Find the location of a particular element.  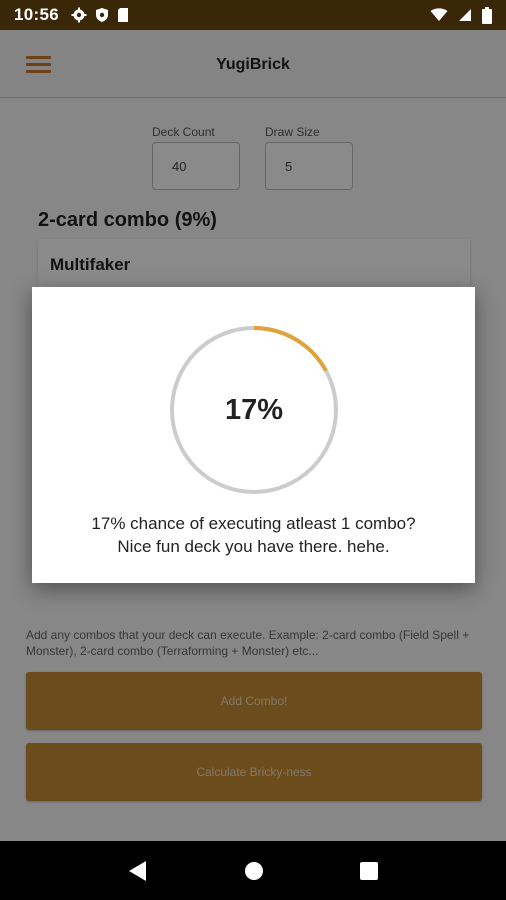

signal-icon is located at coordinates (465, 15).